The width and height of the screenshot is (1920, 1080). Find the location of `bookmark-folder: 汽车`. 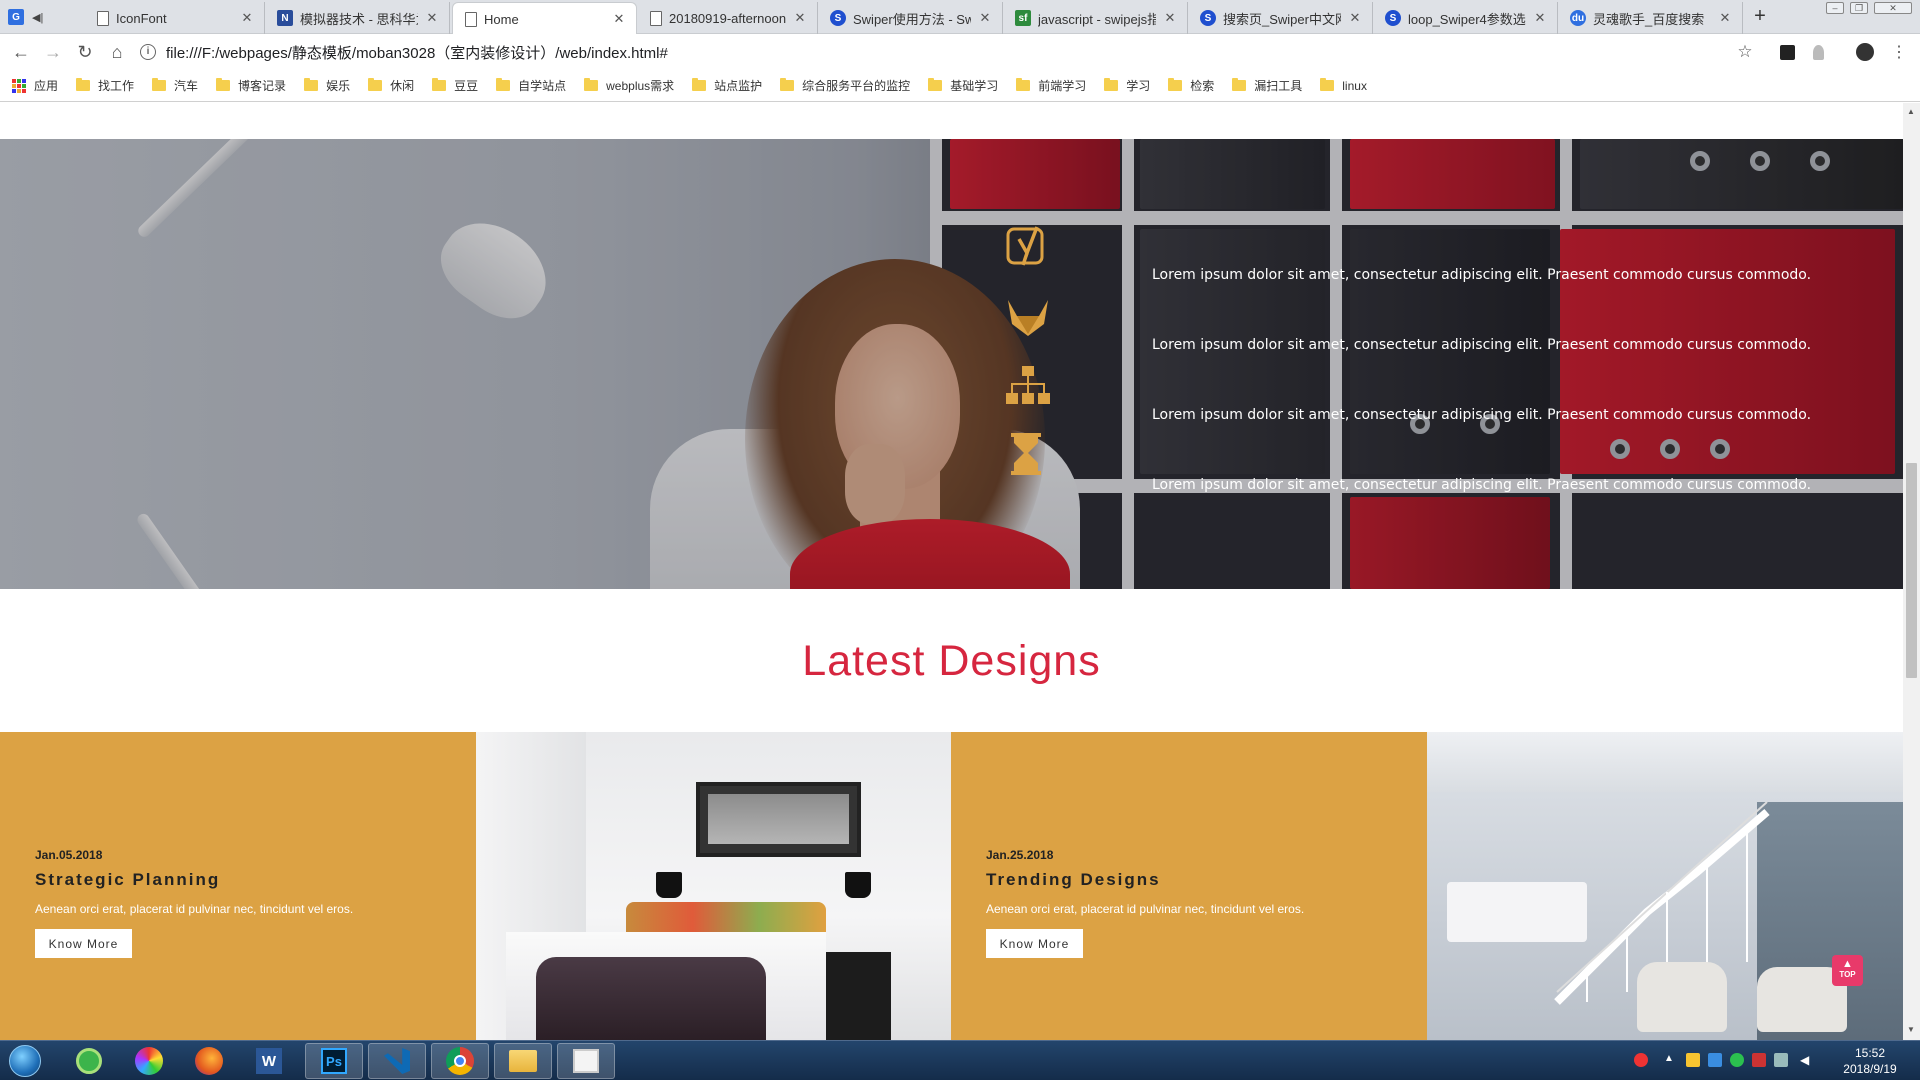

bookmark-folder: 汽车 is located at coordinates (175, 85).